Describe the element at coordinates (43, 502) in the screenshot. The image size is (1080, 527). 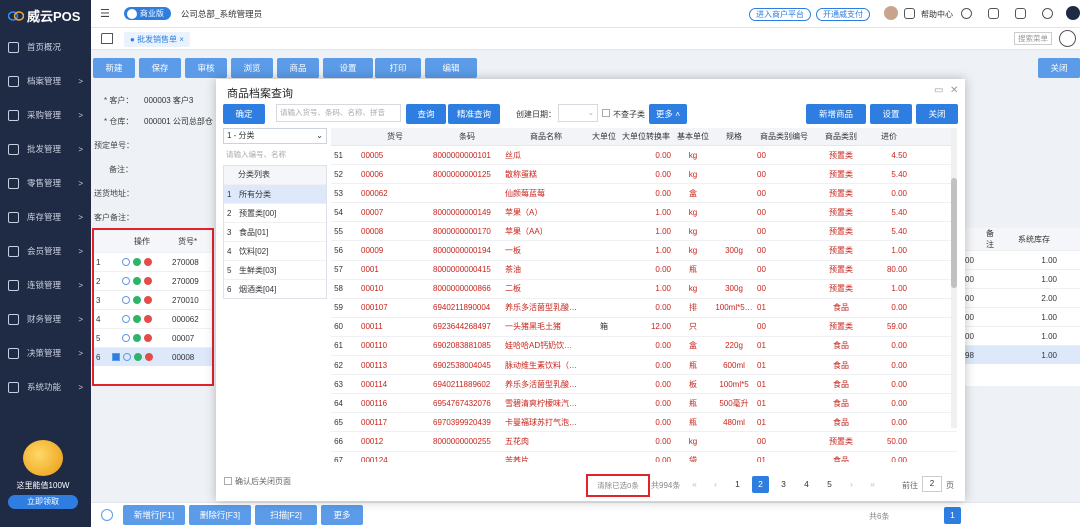
I see `promo-claim-button: 立即领取` at that location.